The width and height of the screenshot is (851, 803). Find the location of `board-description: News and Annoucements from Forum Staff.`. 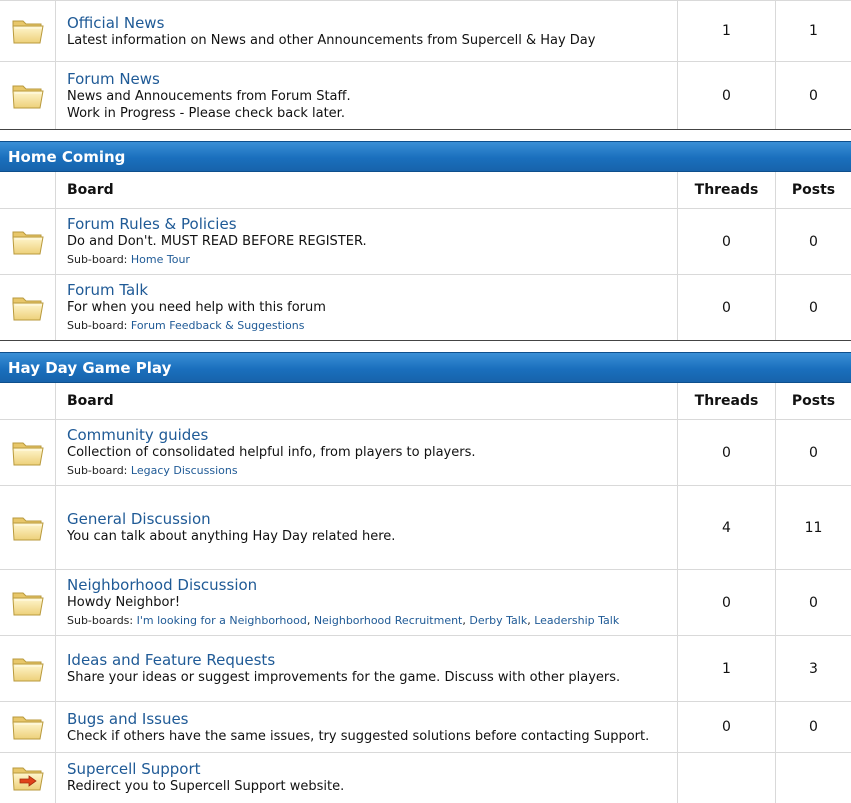

board-description: News and Annoucements from Forum Staff. is located at coordinates (209, 96).